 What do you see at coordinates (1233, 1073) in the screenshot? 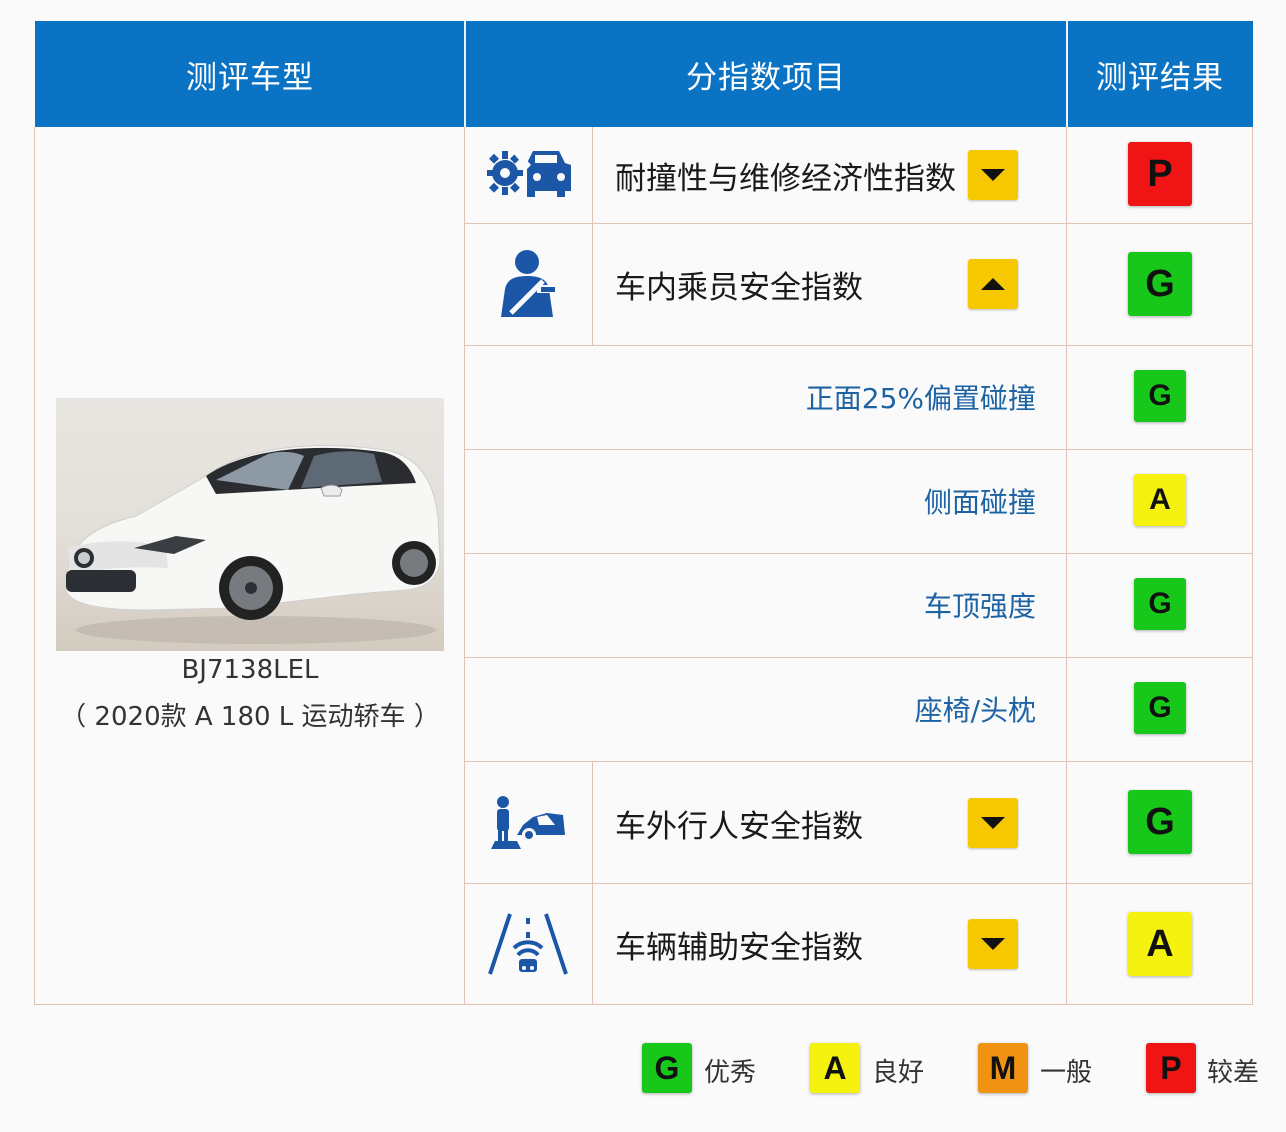
I see `legend-label: 较差` at bounding box center [1233, 1073].